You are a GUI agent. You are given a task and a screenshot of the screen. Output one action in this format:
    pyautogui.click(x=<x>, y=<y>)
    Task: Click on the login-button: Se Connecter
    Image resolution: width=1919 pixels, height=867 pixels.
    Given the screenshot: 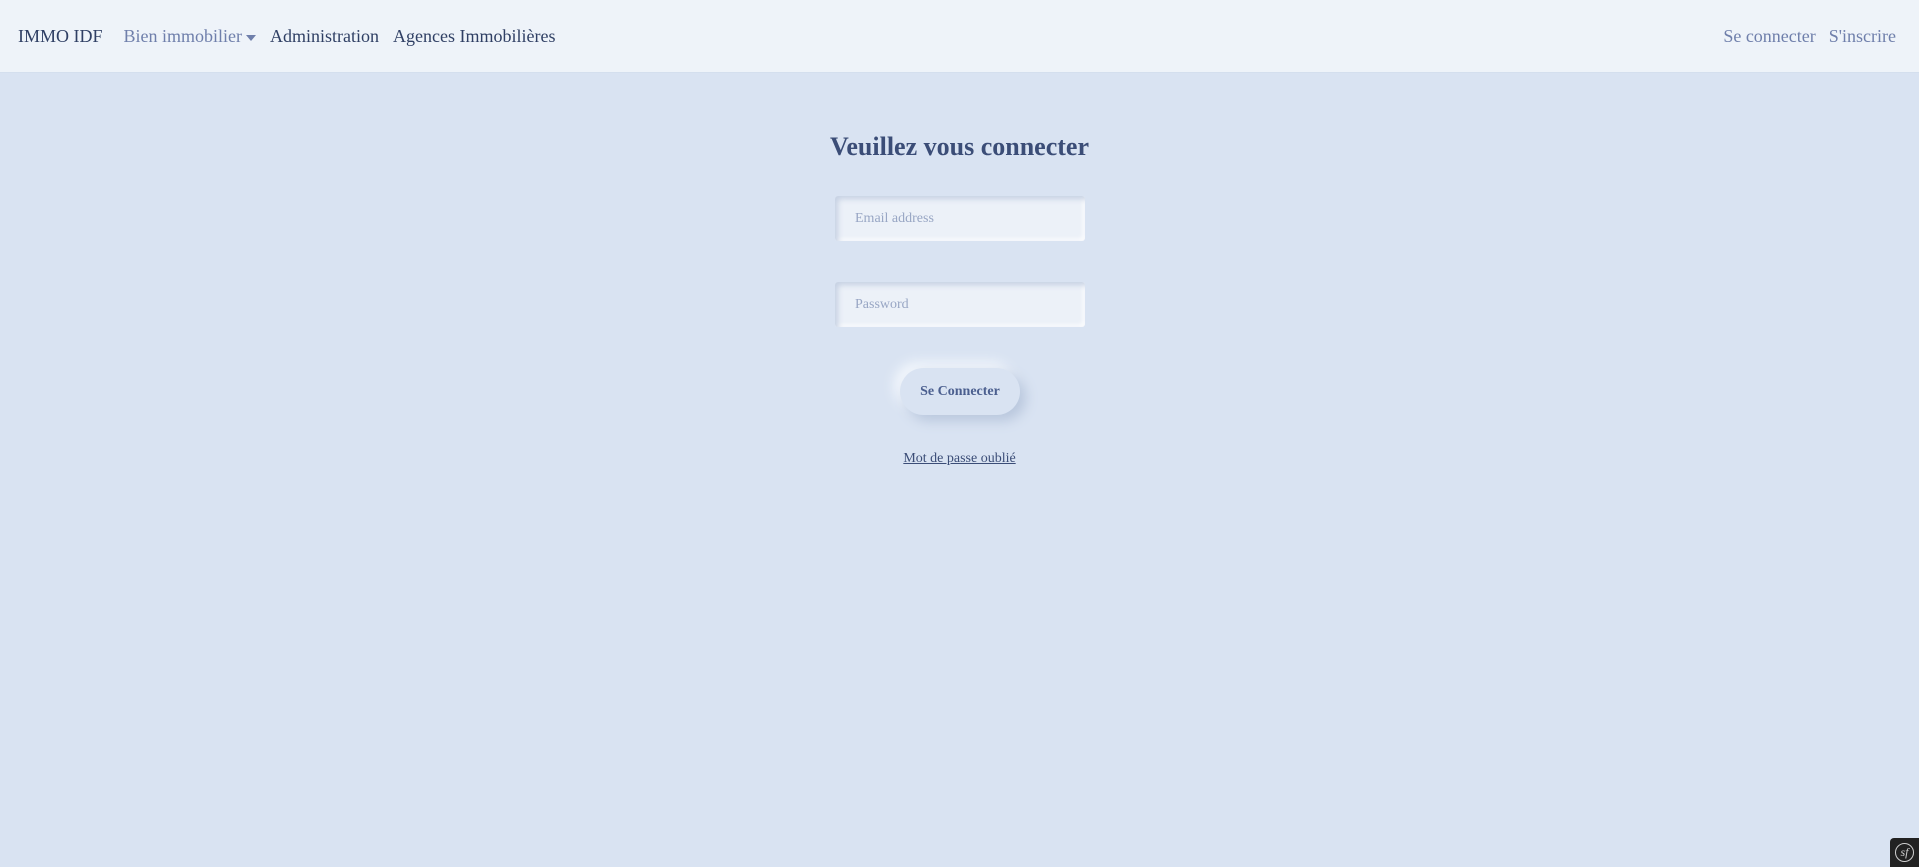 What is the action you would take?
    pyautogui.click(x=960, y=391)
    